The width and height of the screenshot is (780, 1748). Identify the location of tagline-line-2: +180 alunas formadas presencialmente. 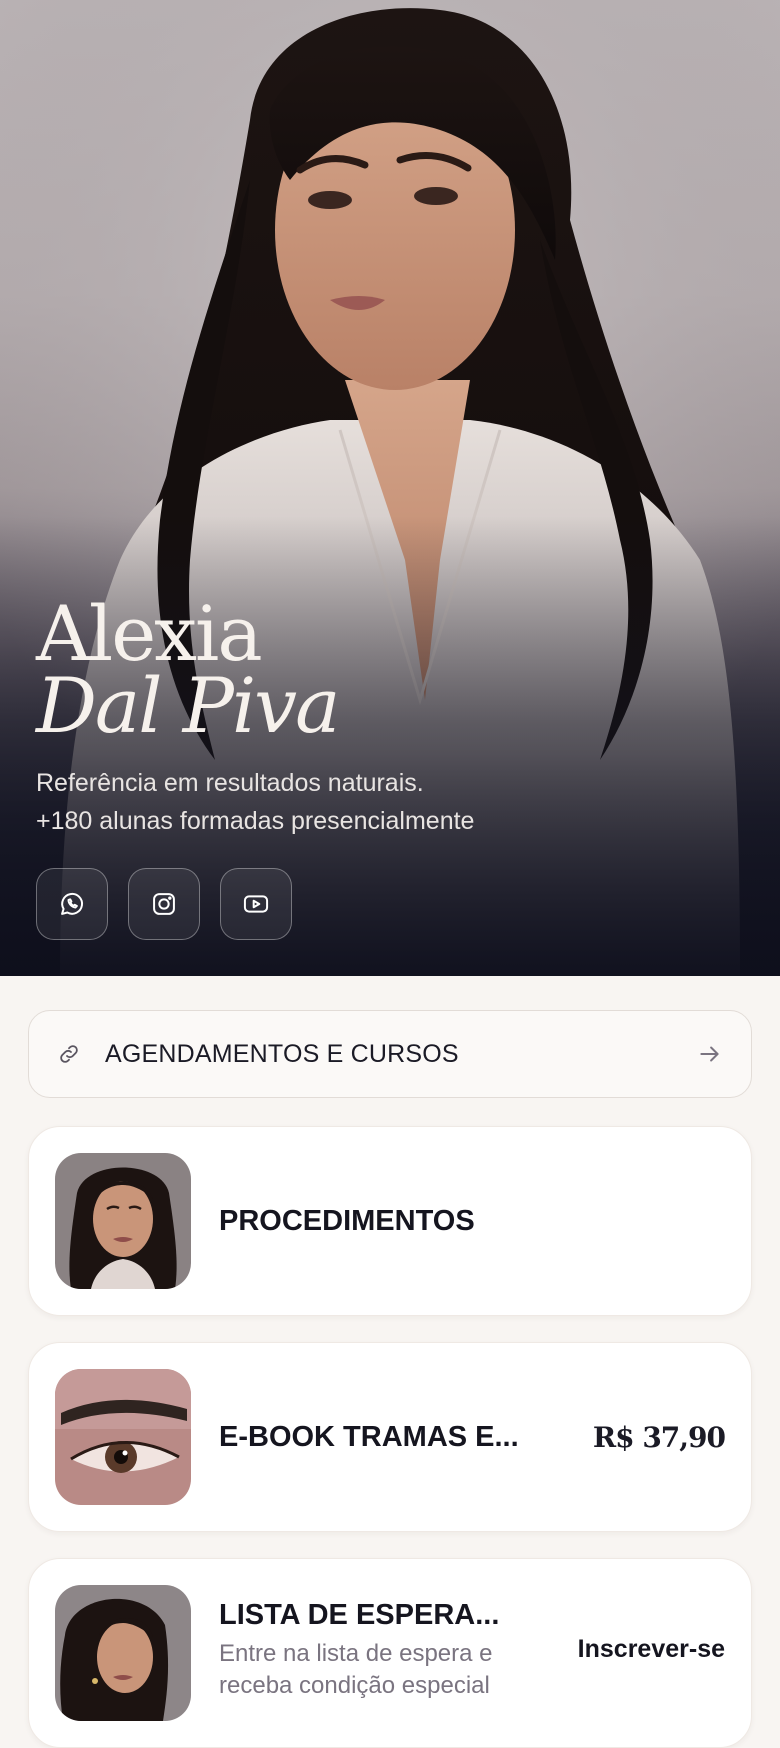
(255, 821).